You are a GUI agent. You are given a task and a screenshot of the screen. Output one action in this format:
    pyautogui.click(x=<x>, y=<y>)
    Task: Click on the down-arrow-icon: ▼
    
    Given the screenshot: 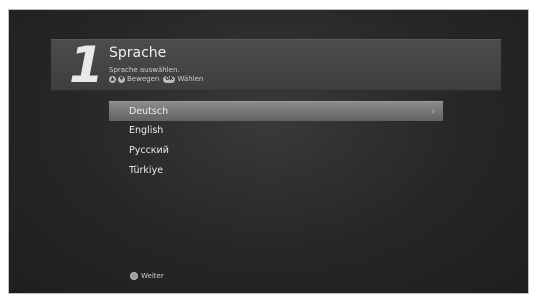 What is the action you would take?
    pyautogui.click(x=121, y=79)
    